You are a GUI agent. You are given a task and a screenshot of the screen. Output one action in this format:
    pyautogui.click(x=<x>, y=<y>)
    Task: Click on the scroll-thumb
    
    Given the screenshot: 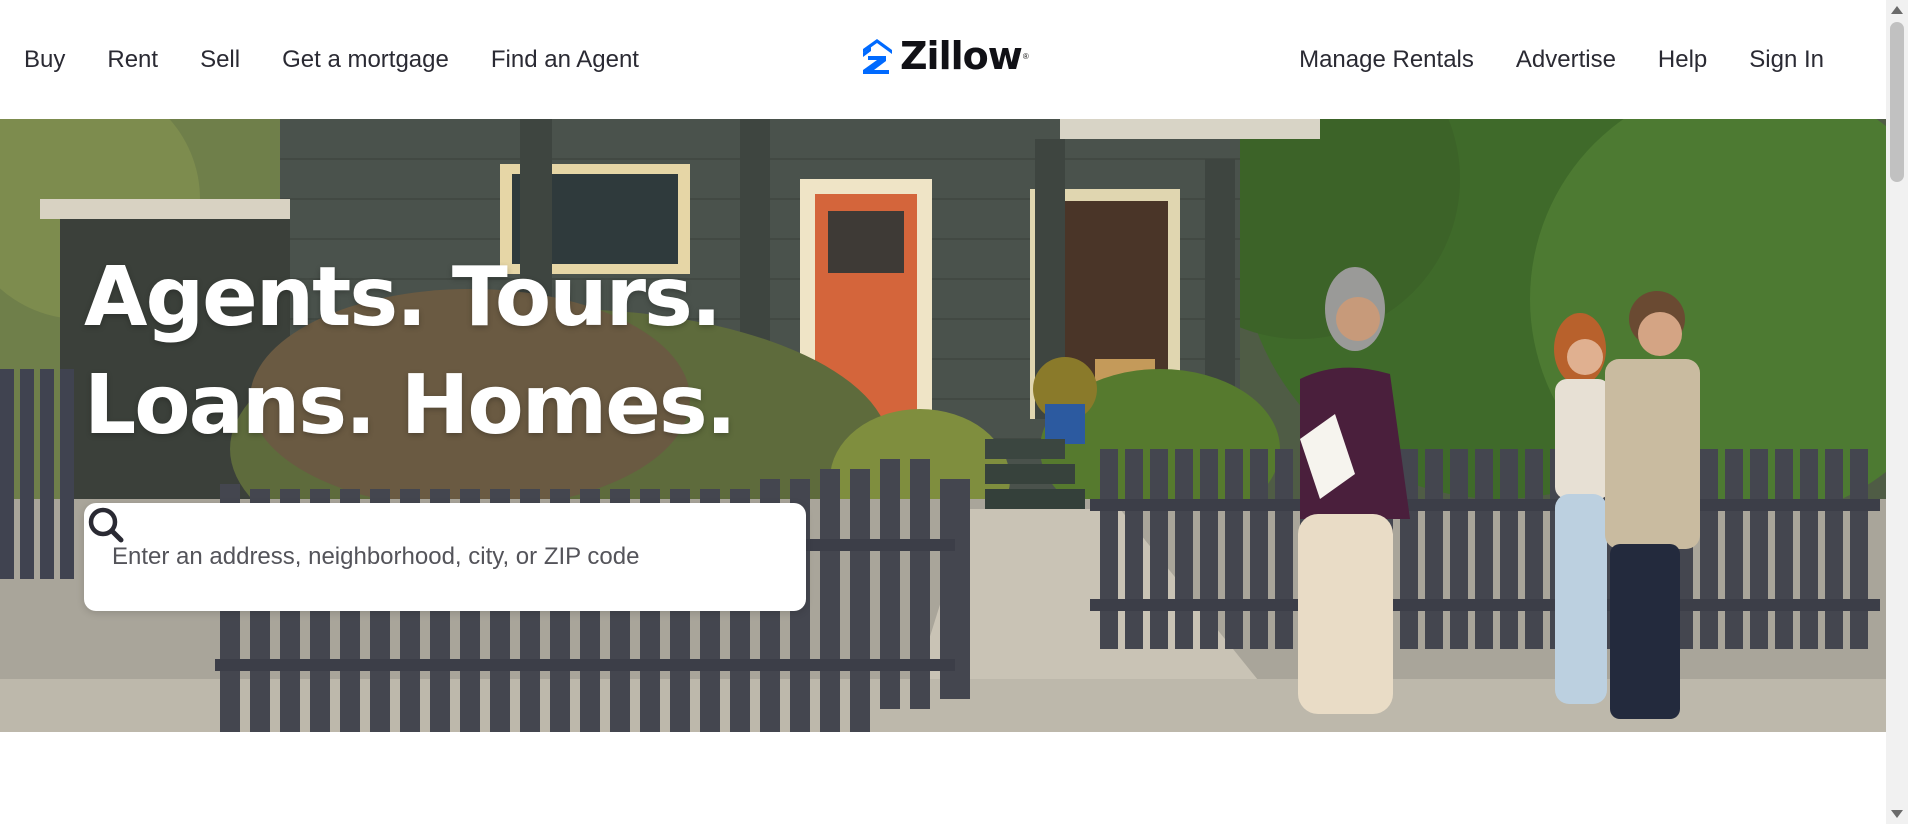 What is the action you would take?
    pyautogui.click(x=1897, y=102)
    